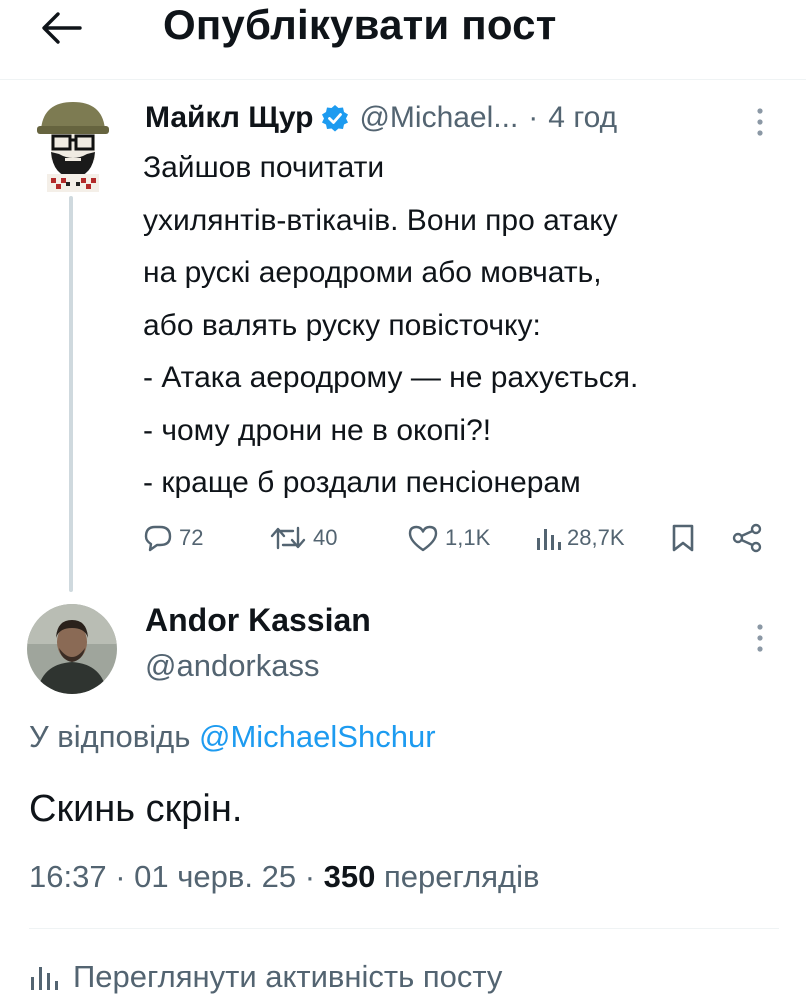 This screenshot has height=1000, width=806. I want to click on bookmark-button, so click(683, 538).